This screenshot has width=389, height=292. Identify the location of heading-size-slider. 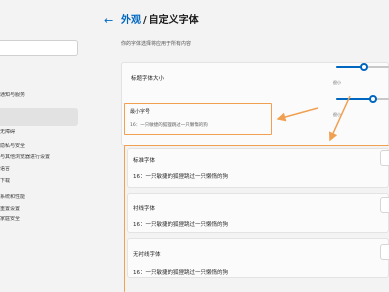
(362, 67).